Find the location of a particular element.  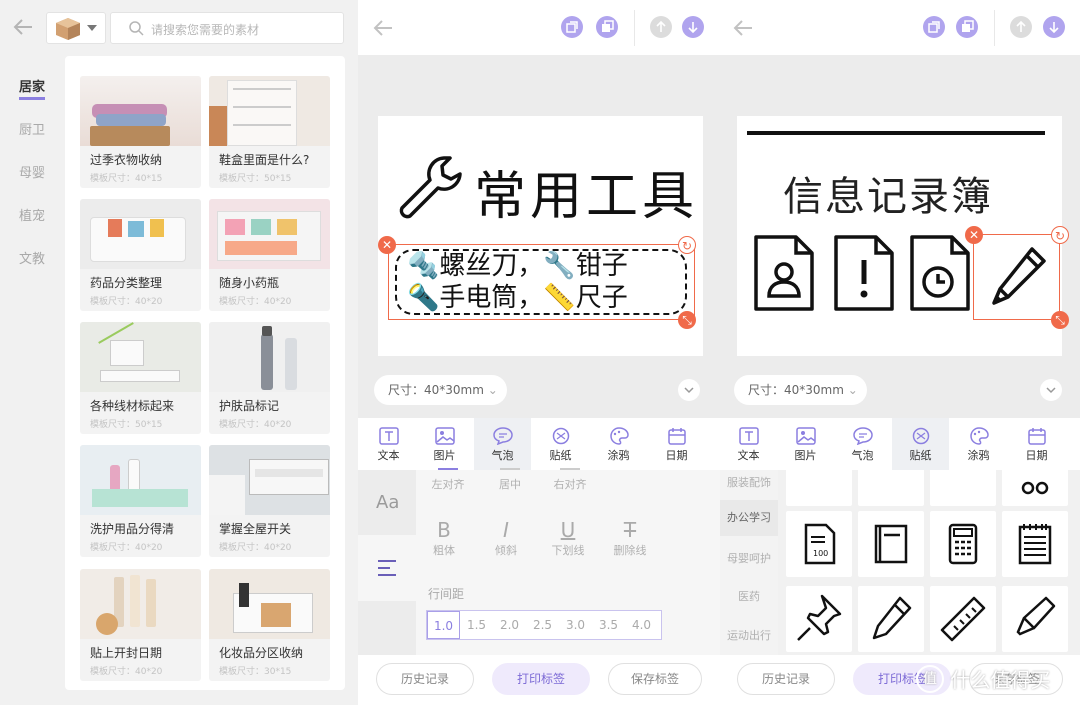

spacing-option: 1.5 is located at coordinates (476, 625).